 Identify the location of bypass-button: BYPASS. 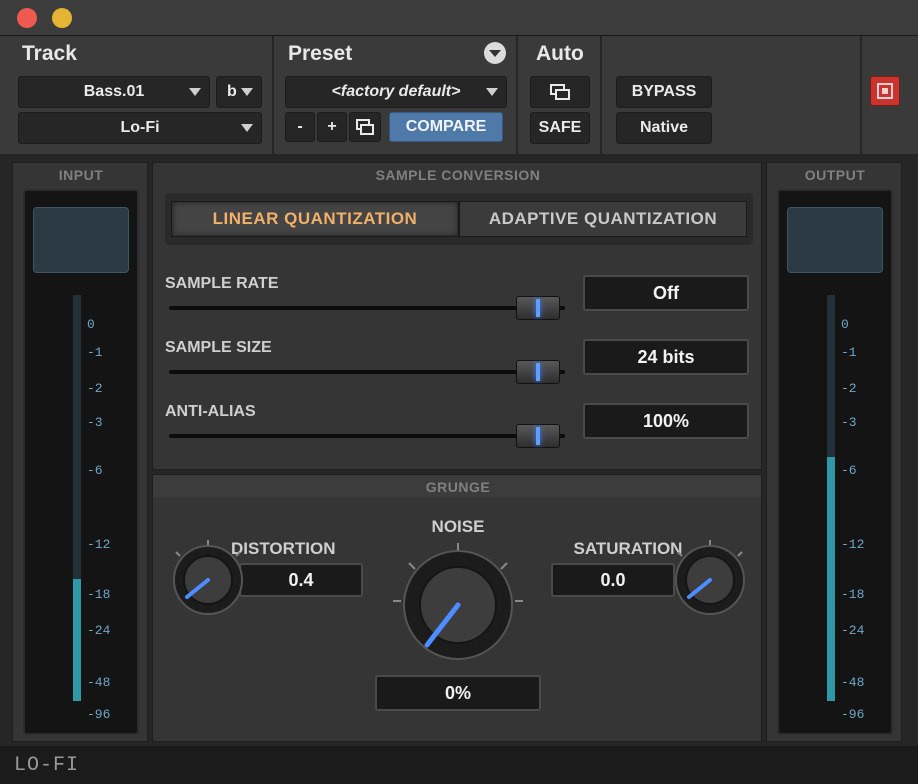
(664, 92).